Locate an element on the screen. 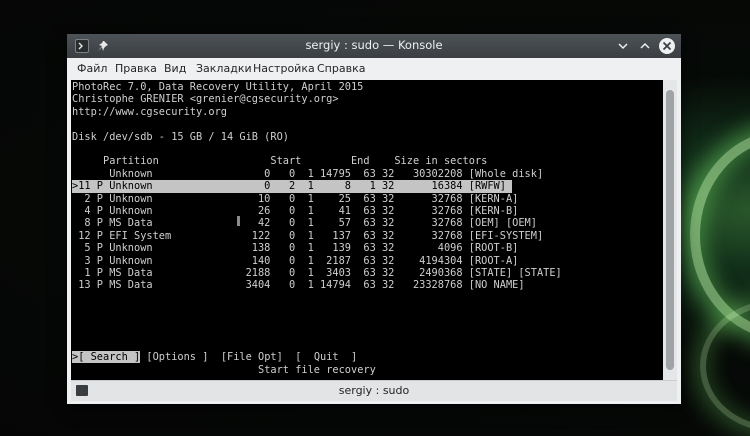 The width and height of the screenshot is (750, 436). terminal-line: http://www.cgsecurity.org is located at coordinates (149, 111).